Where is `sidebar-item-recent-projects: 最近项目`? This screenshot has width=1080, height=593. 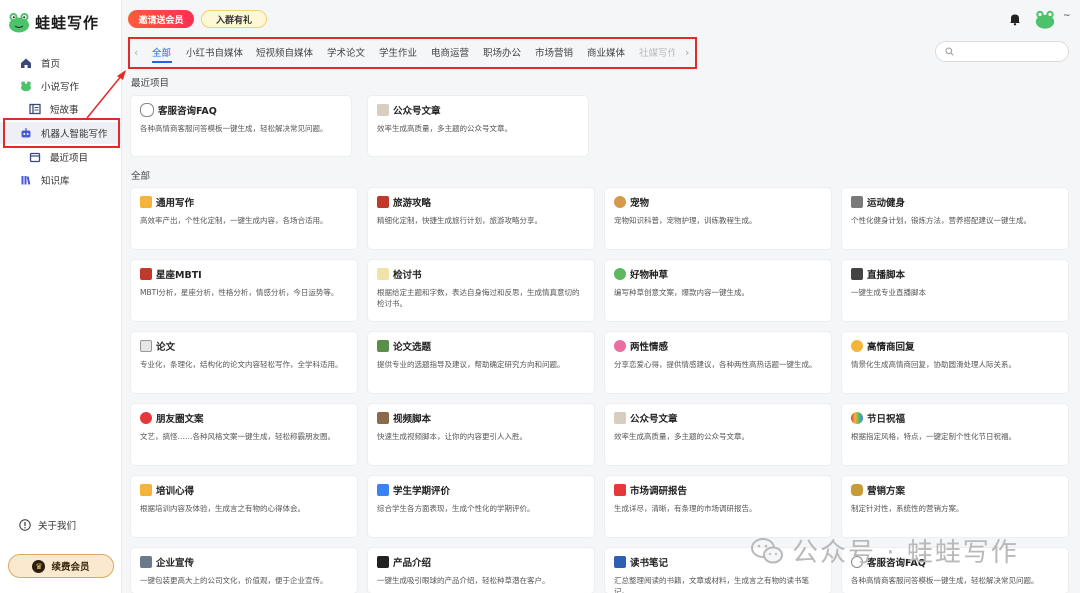 sidebar-item-recent-projects: 最近项目 is located at coordinates (60, 157).